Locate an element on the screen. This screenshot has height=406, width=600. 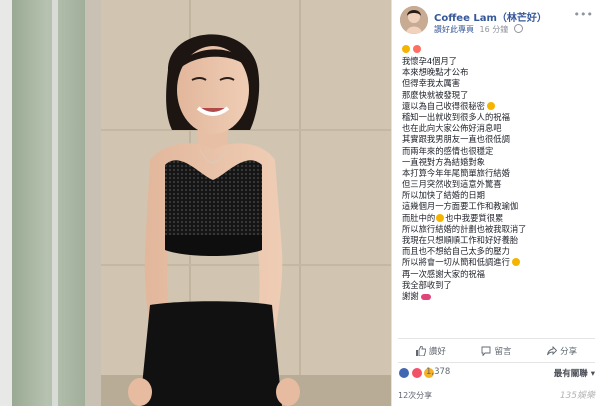
share-icon is located at coordinates (552, 351).